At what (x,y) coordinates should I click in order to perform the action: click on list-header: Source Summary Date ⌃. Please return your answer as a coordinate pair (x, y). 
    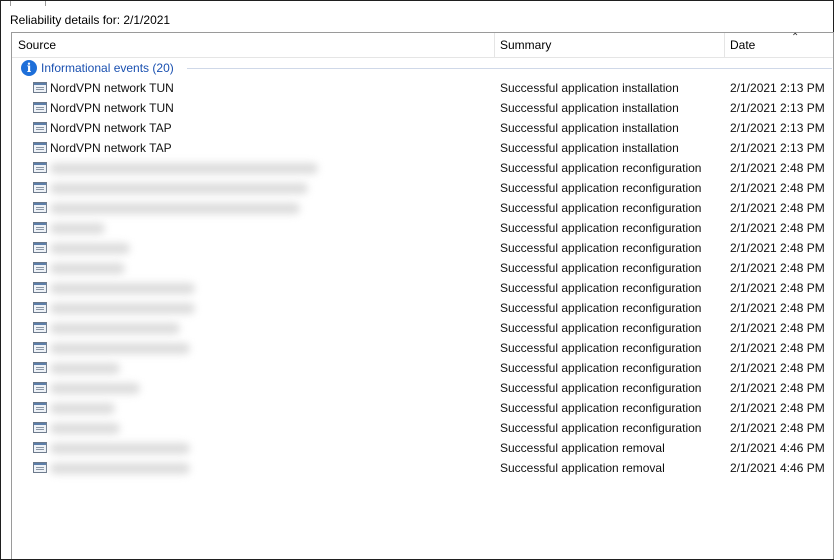
    Looking at the image, I should click on (422, 45).